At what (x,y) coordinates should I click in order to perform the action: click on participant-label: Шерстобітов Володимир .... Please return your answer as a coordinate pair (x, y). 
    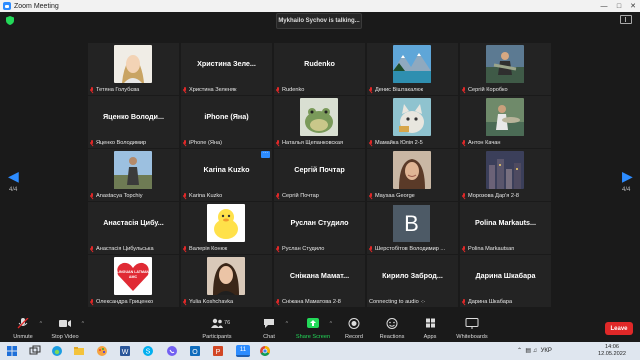
    Looking at the image, I should click on (412, 249).